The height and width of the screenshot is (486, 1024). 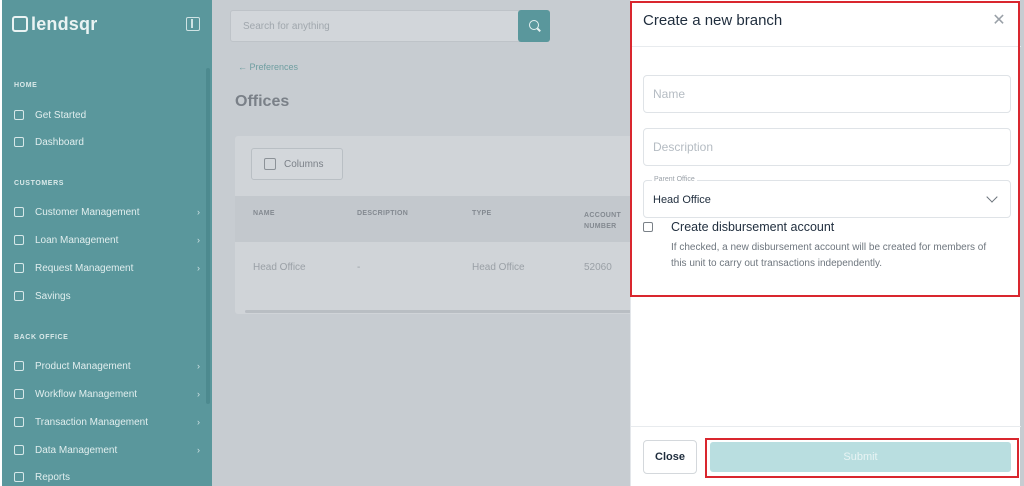 I want to click on sidebar-section-home: HOME, so click(x=26, y=85).